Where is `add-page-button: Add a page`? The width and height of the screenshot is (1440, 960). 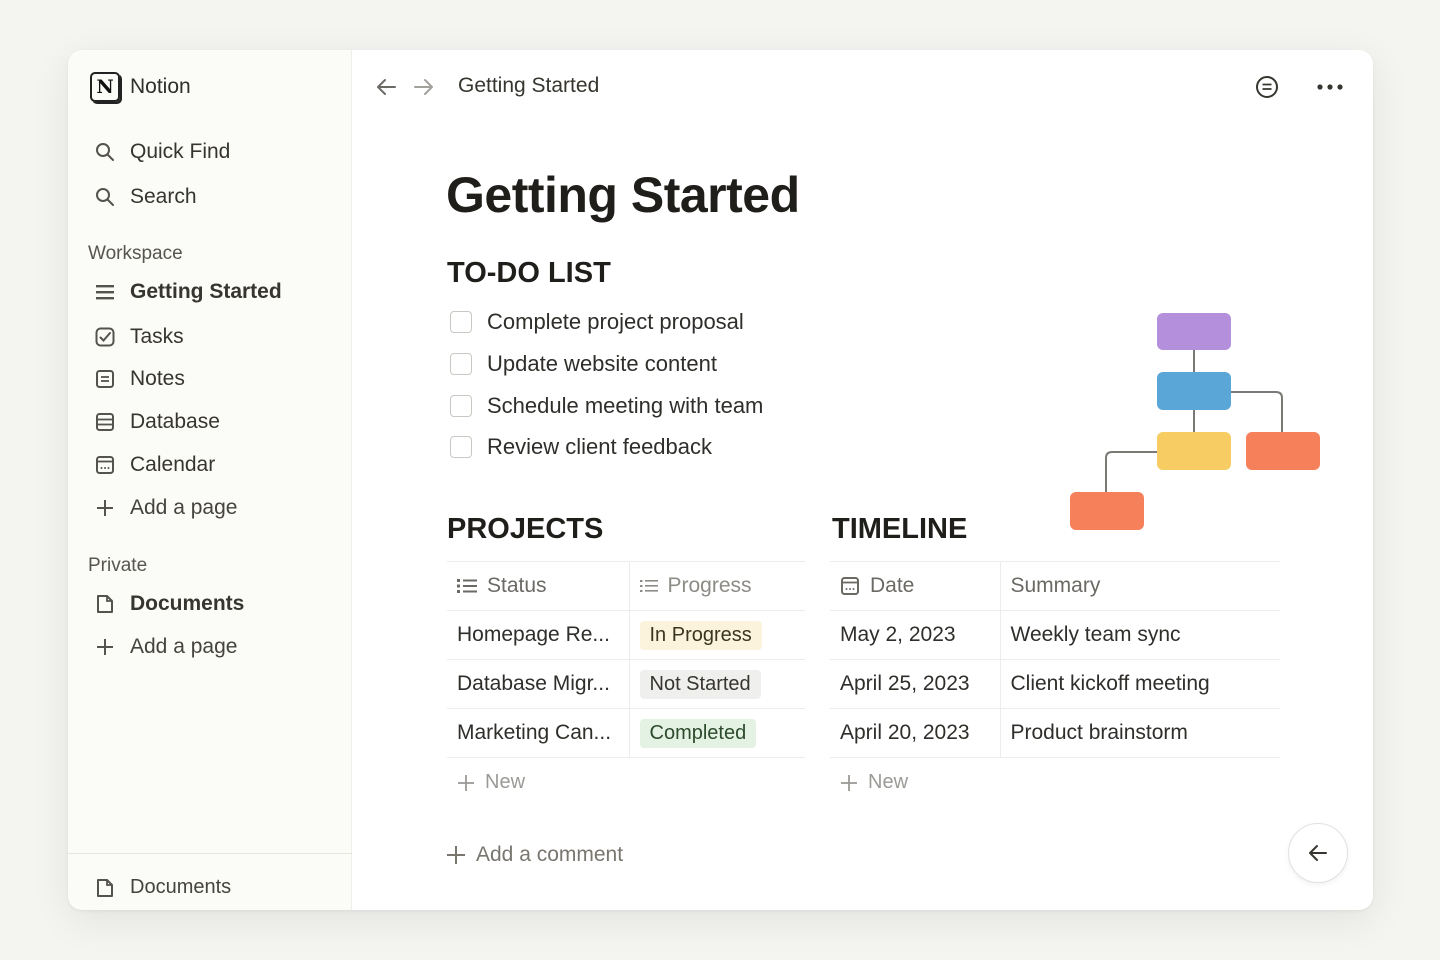
add-page-button: Add a page is located at coordinates (165, 508).